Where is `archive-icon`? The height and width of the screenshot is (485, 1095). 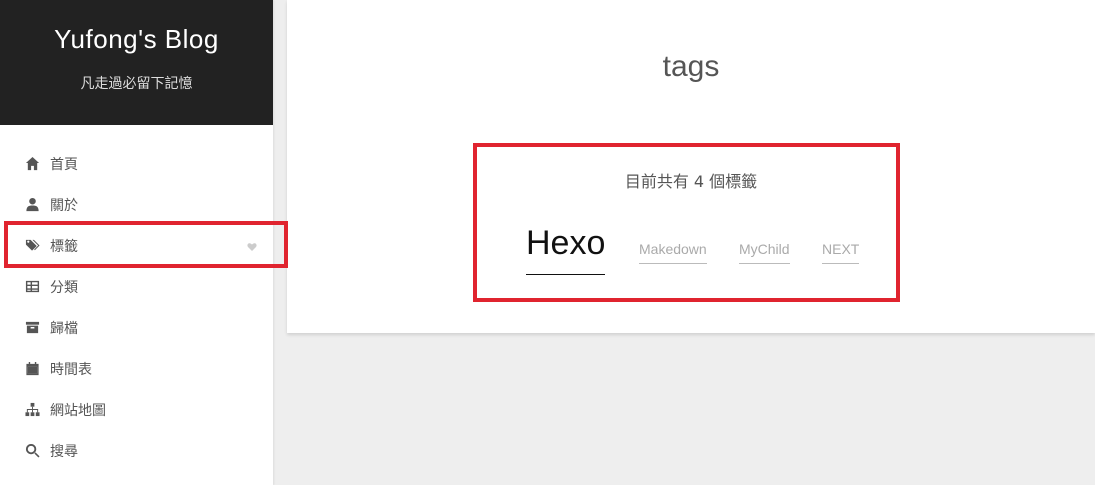
archive-icon is located at coordinates (32, 328).